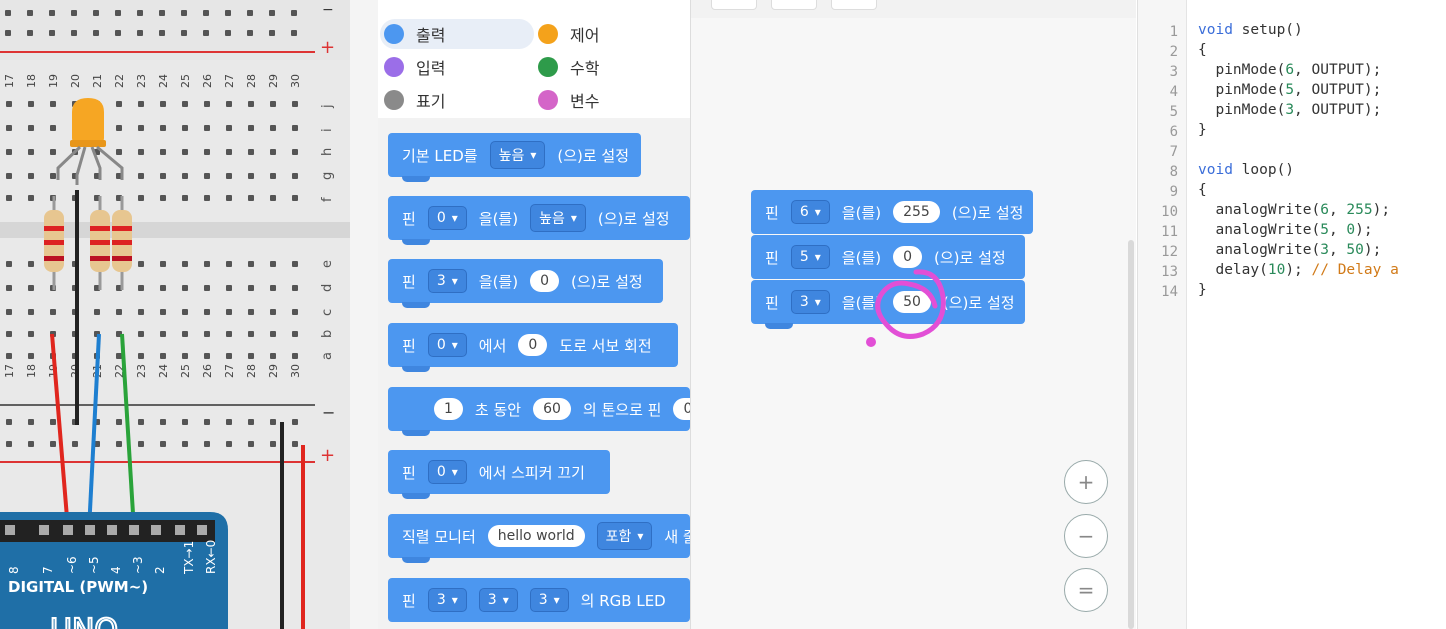  I want to click on code-line: pinMode(3, OUTPUT);, so click(1289, 110).